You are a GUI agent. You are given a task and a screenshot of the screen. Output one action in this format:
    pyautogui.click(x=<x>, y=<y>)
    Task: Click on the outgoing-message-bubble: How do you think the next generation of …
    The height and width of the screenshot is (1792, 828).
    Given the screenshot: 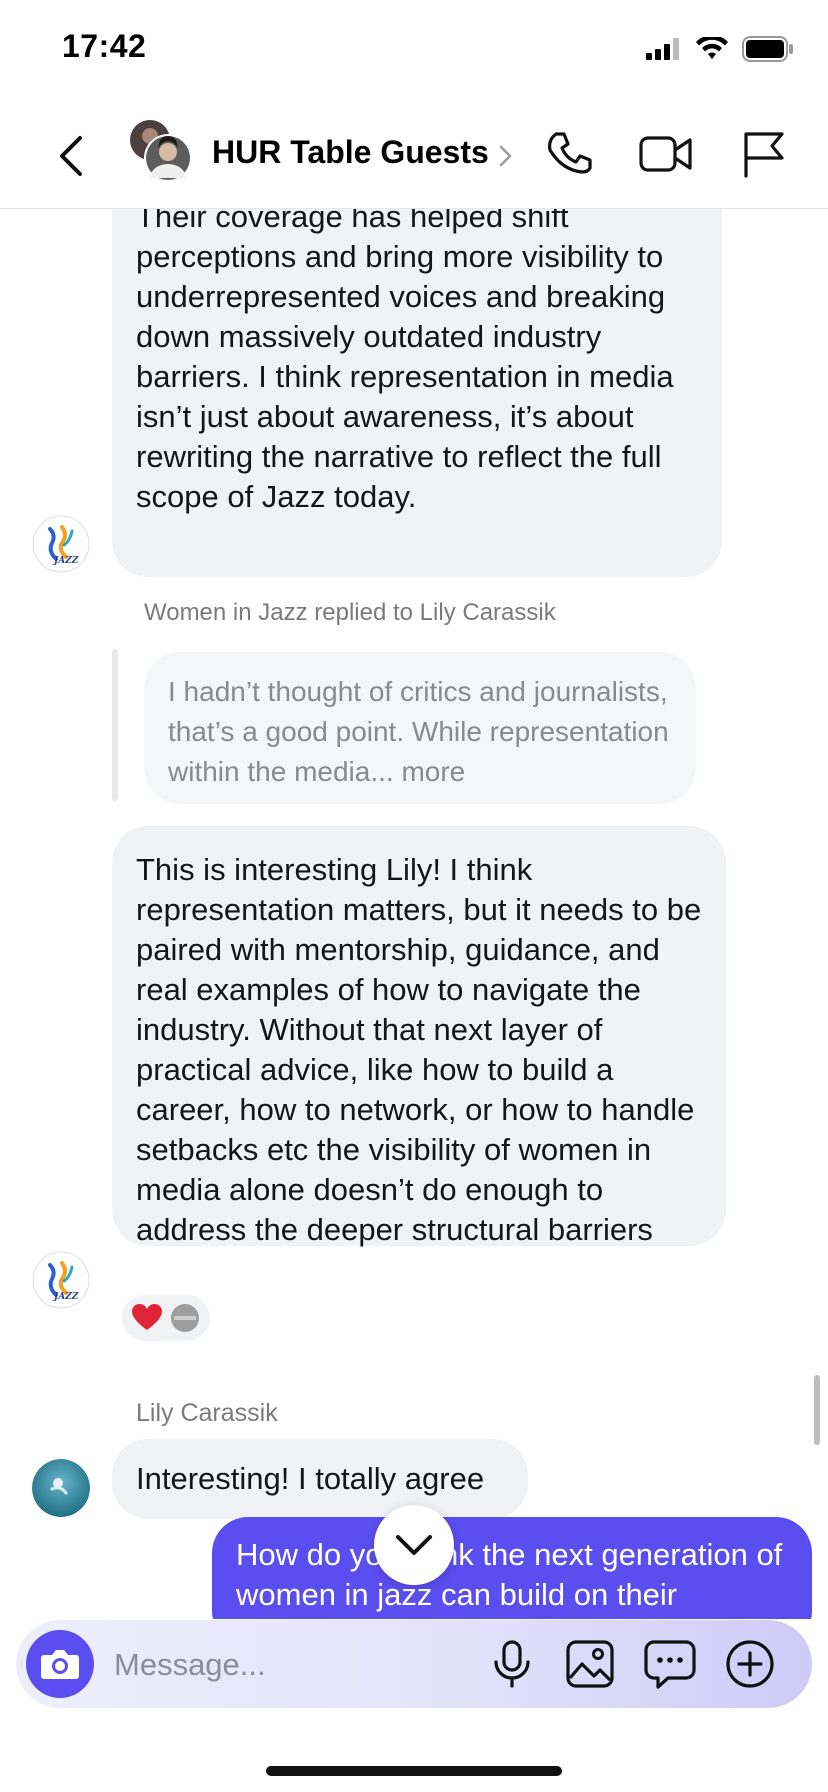 What is the action you would take?
    pyautogui.click(x=512, y=1568)
    